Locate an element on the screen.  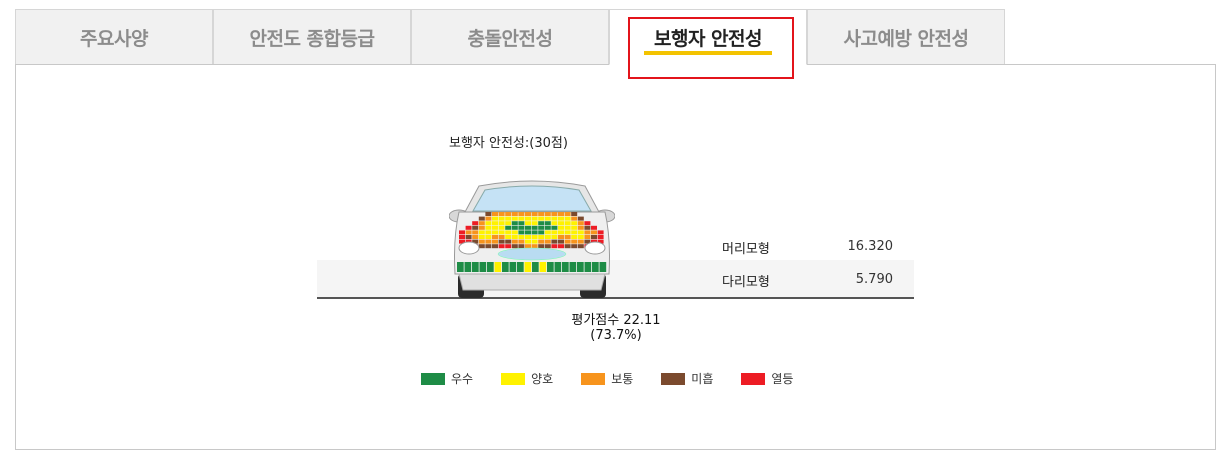
tab-main-specs: 주요사양 is located at coordinates (114, 37).